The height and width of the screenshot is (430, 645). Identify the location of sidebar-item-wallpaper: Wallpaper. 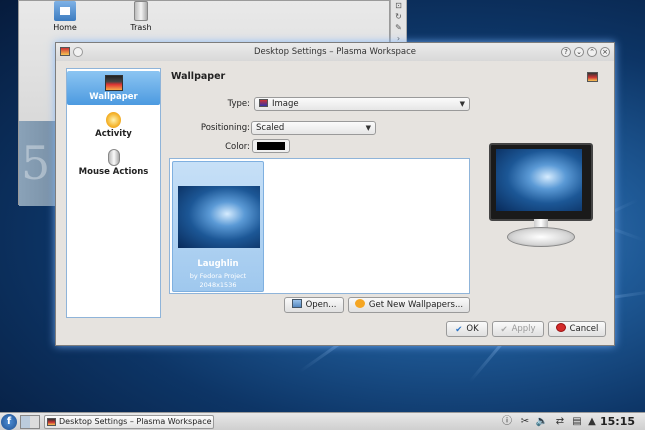
(113, 88).